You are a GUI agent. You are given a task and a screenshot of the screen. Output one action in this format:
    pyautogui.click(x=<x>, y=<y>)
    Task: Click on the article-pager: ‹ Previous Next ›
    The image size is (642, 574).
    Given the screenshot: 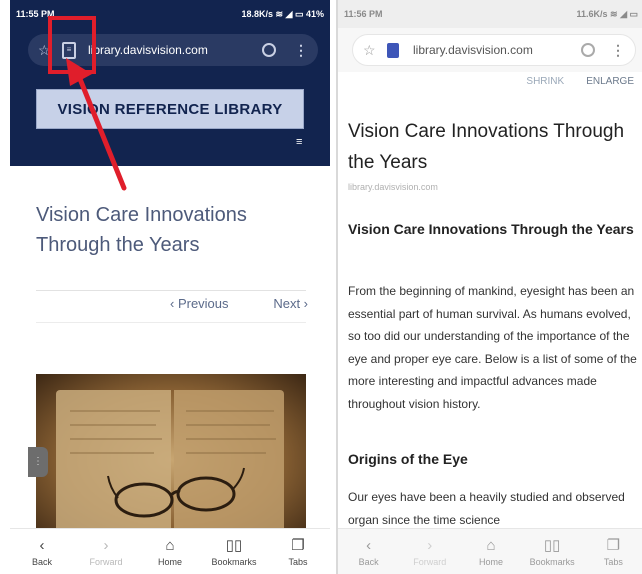 What is the action you would take?
    pyautogui.click(x=239, y=303)
    